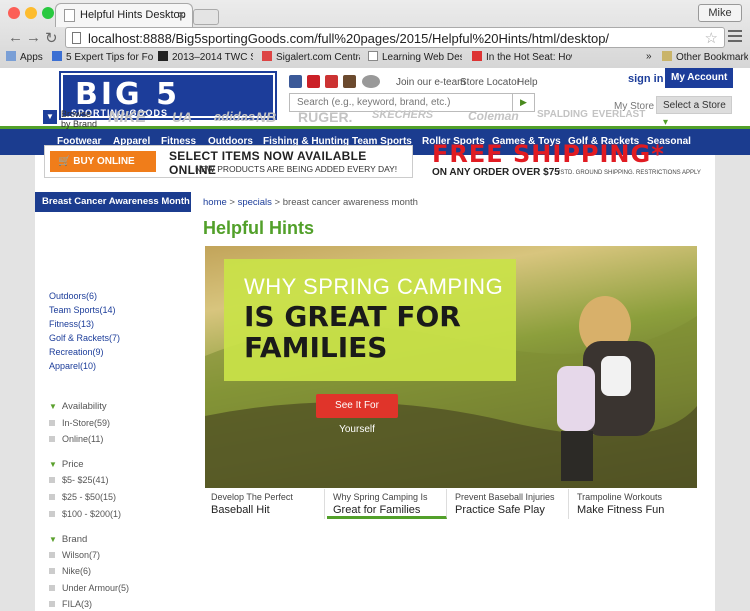 The height and width of the screenshot is (611, 750). I want to click on filter-option: $5- $25(41), so click(79, 480).